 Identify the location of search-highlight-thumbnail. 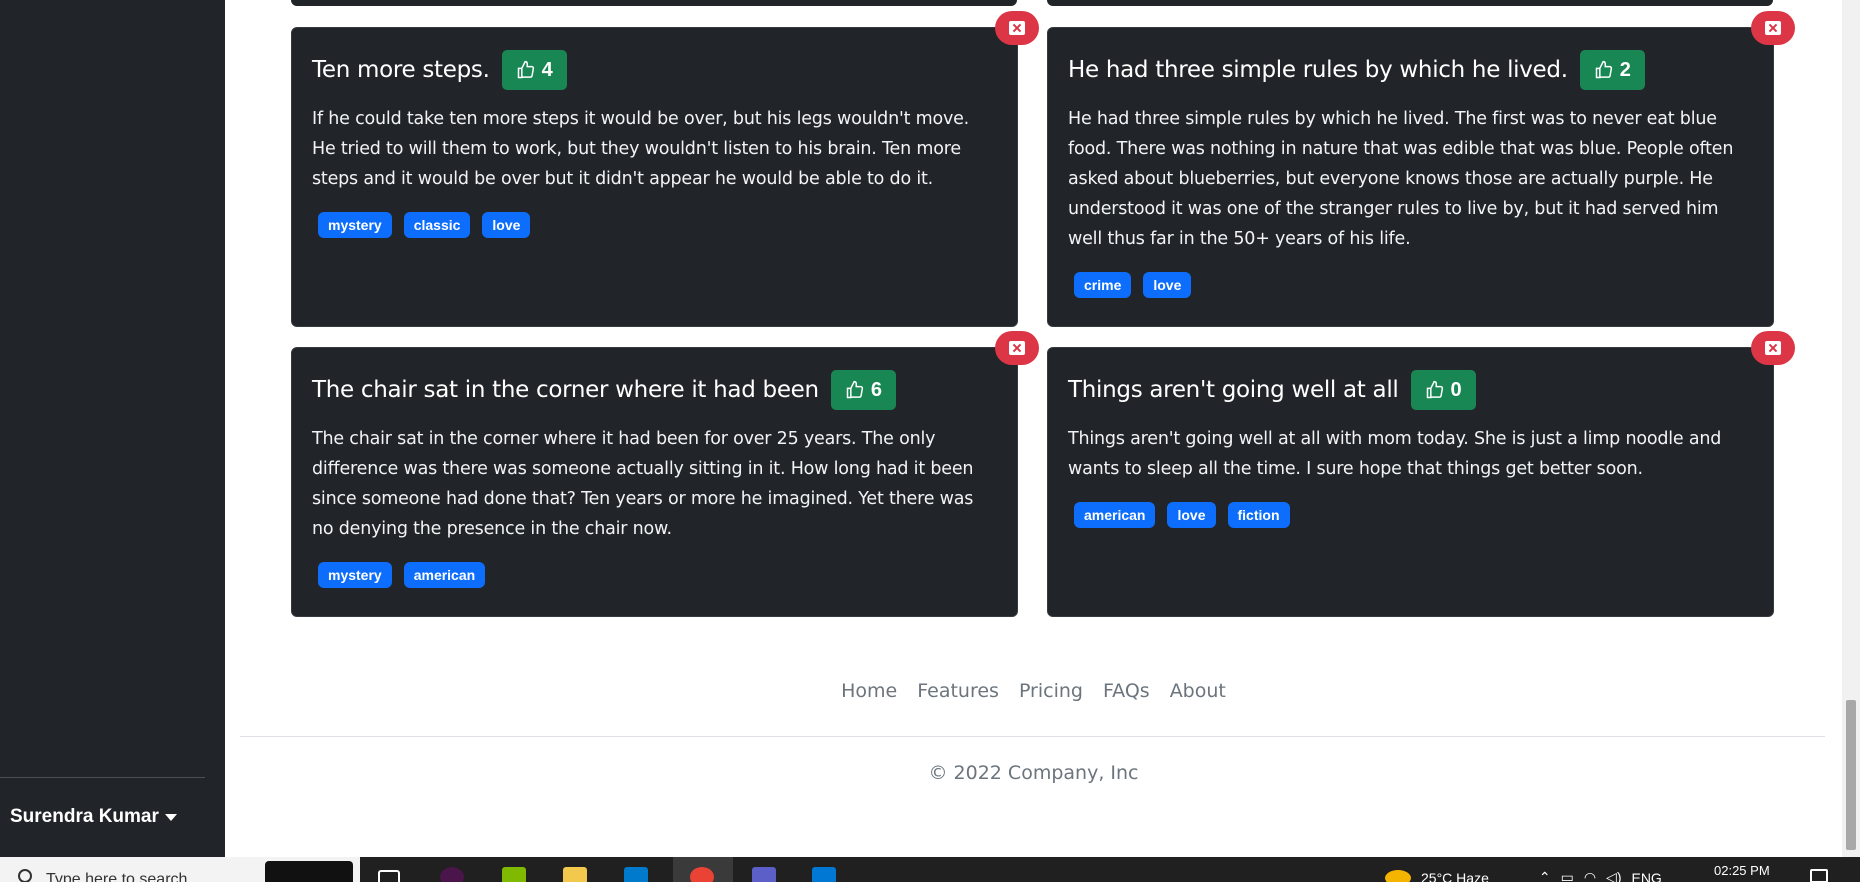
(309, 871).